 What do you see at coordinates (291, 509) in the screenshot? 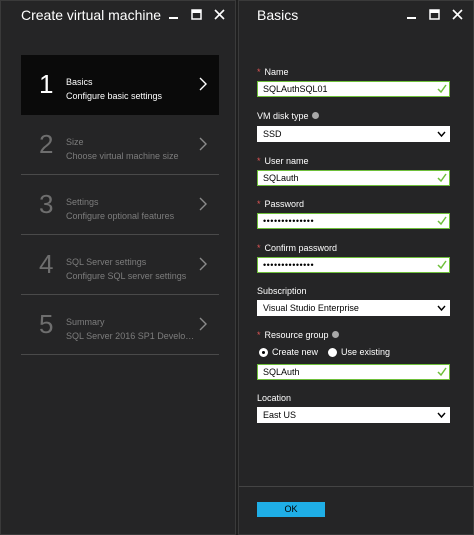
I see `ok-button: OK` at bounding box center [291, 509].